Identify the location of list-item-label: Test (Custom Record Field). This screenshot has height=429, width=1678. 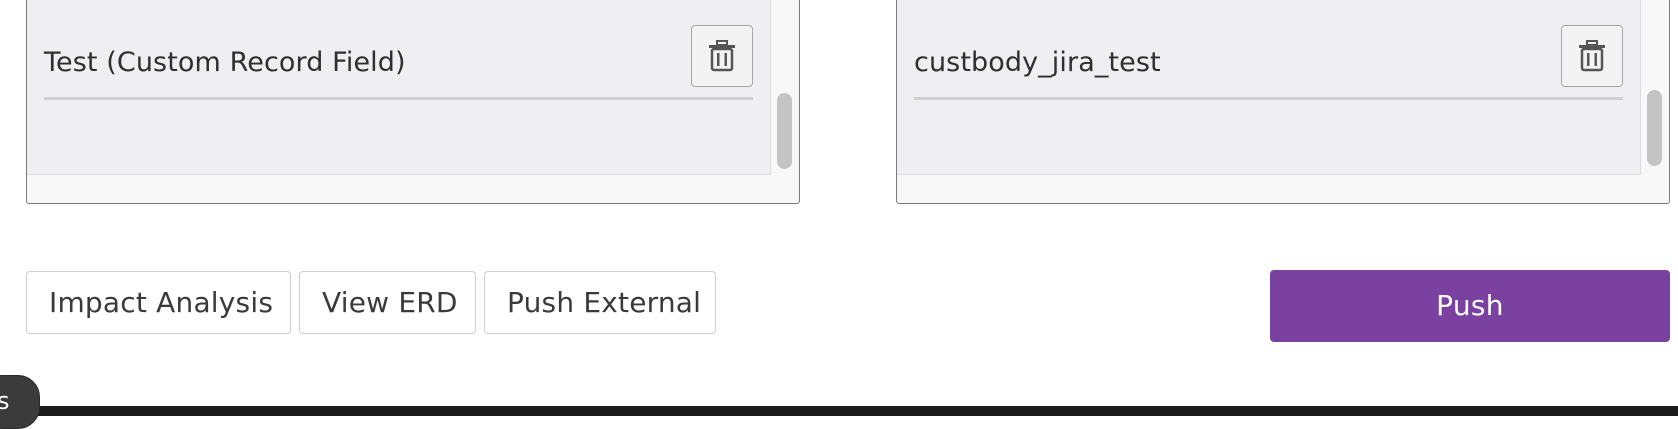
(225, 62).